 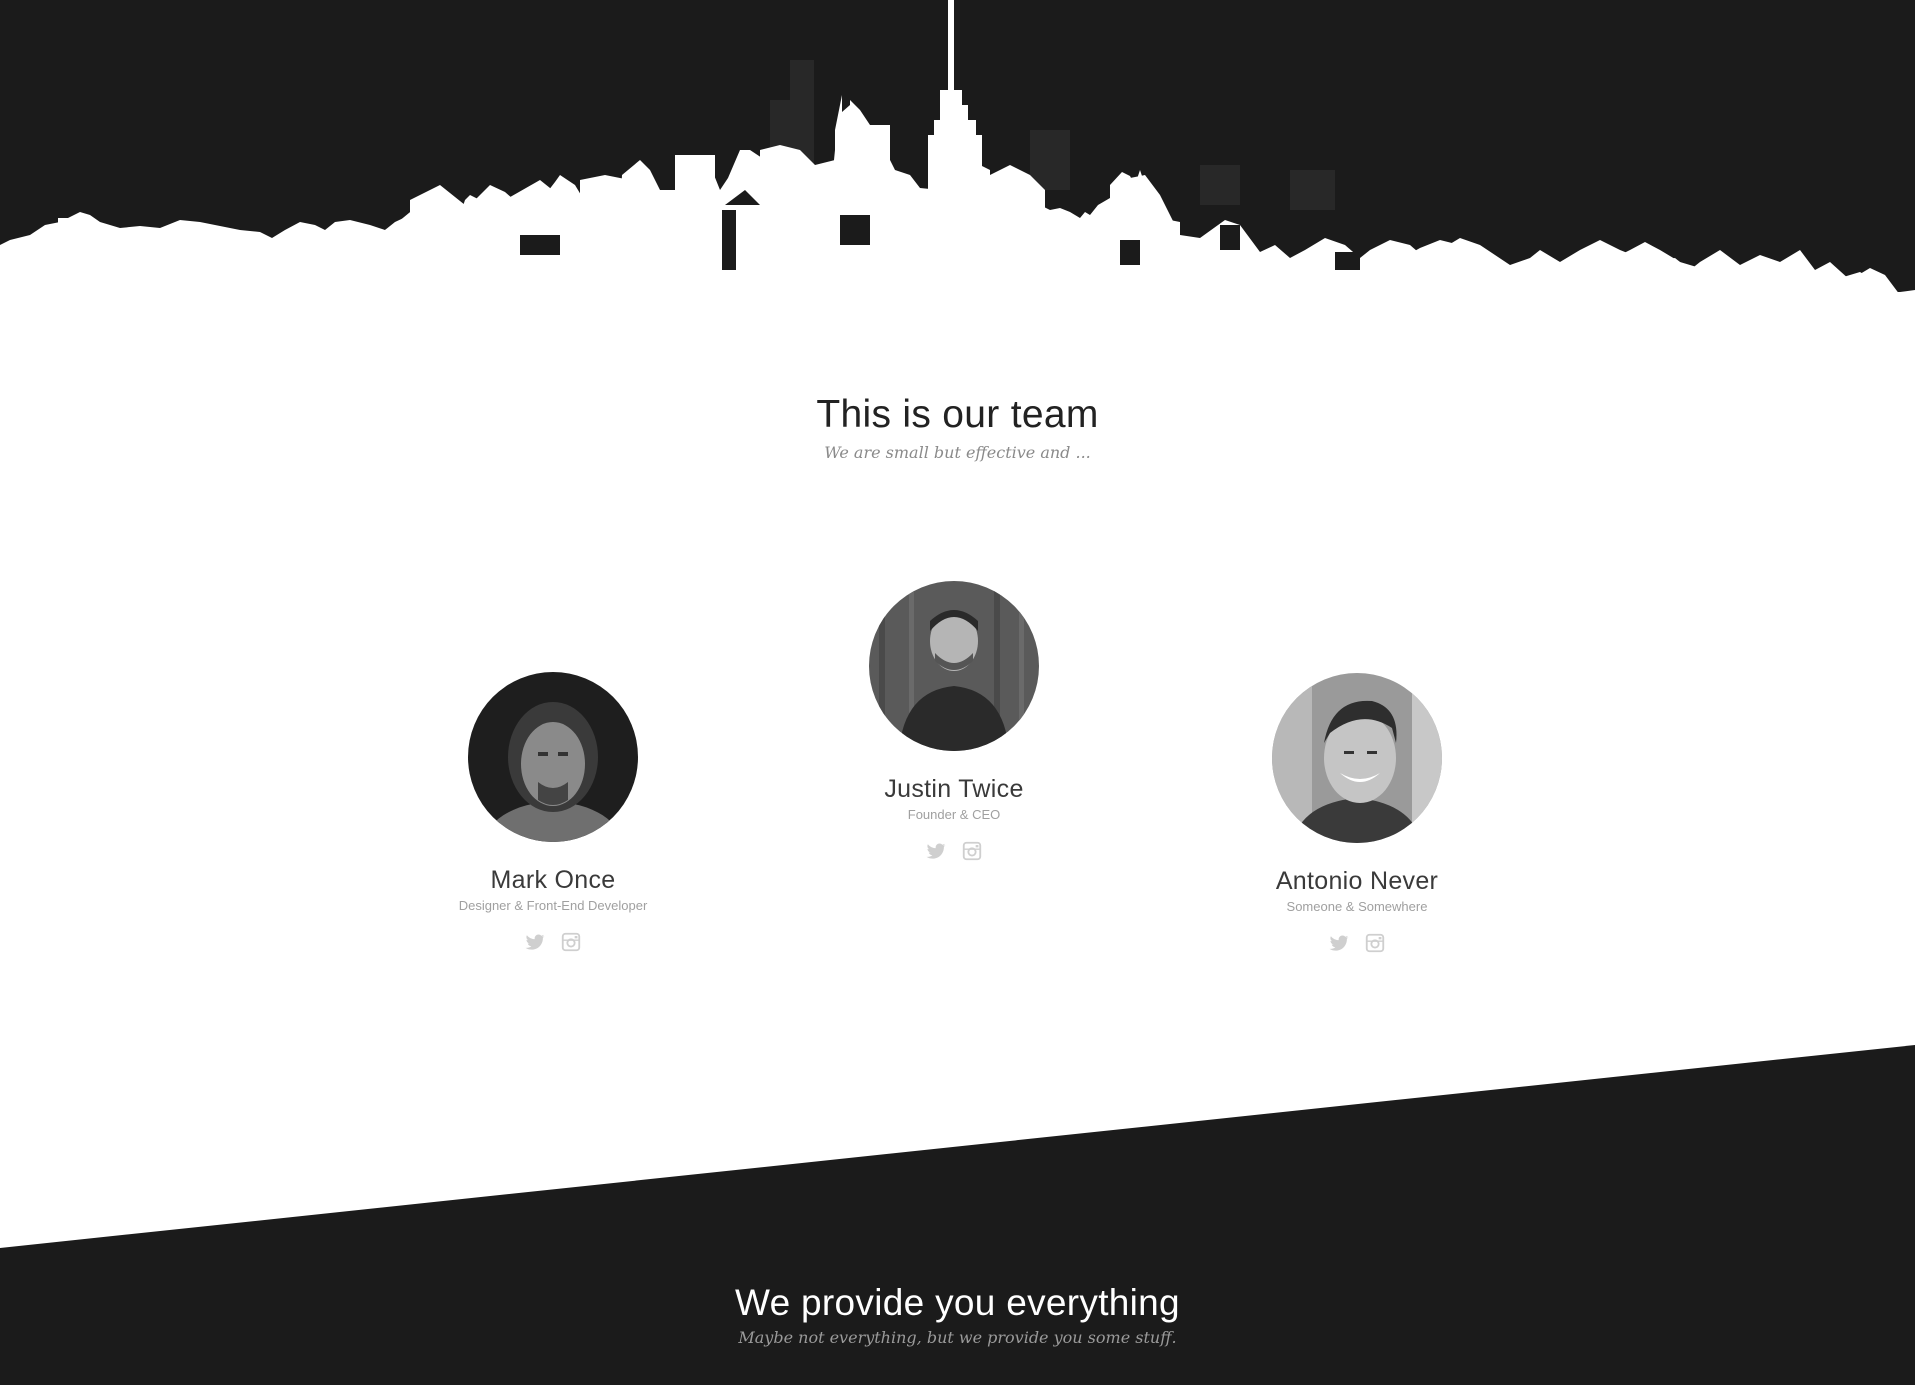 I want to click on team-title: This is our team, so click(x=957, y=414).